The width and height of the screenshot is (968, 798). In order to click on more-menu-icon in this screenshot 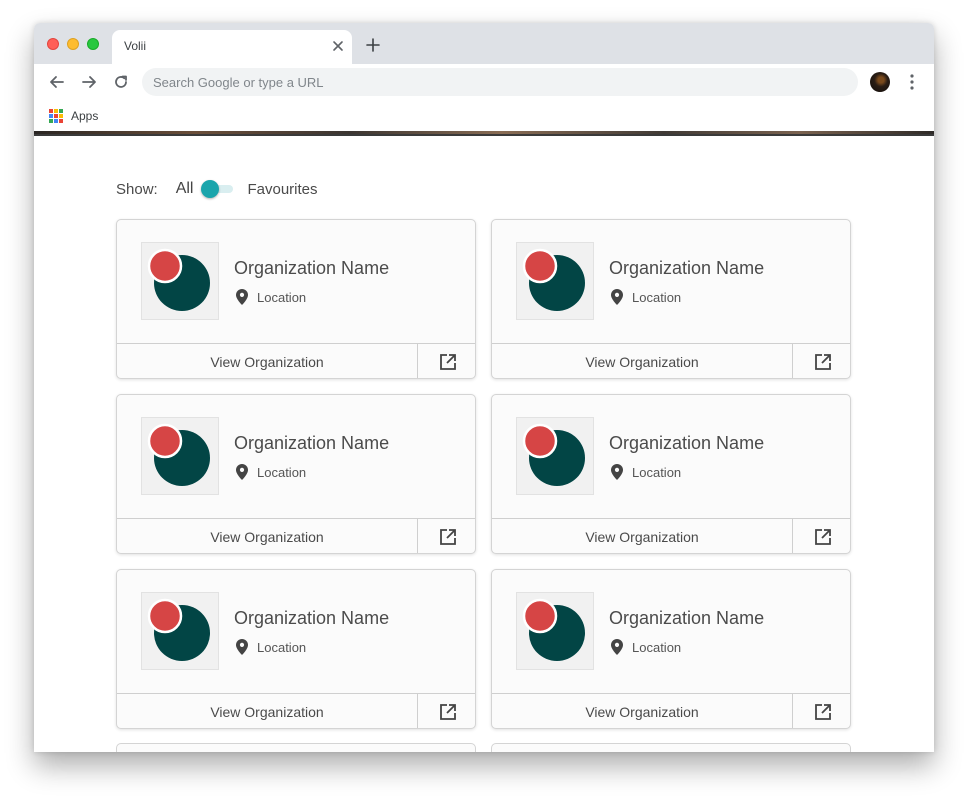, I will do `click(912, 82)`.